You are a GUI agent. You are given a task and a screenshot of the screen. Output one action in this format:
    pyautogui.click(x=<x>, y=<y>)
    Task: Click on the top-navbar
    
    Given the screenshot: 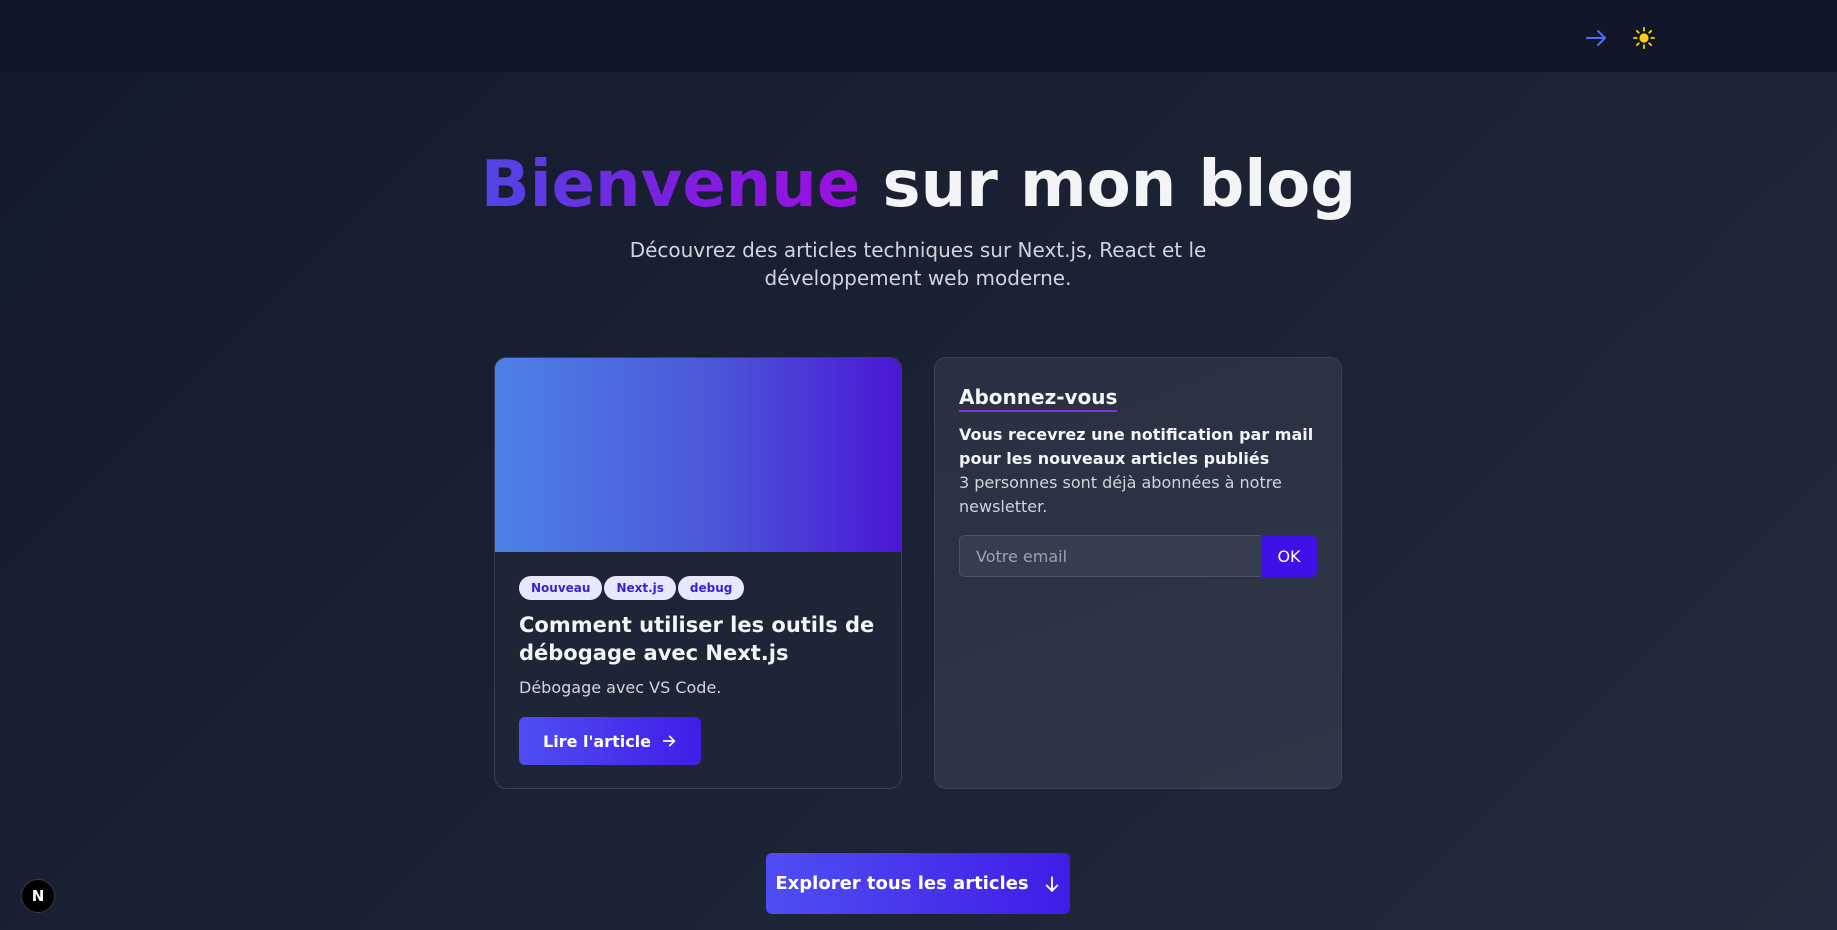 What is the action you would take?
    pyautogui.click(x=918, y=36)
    